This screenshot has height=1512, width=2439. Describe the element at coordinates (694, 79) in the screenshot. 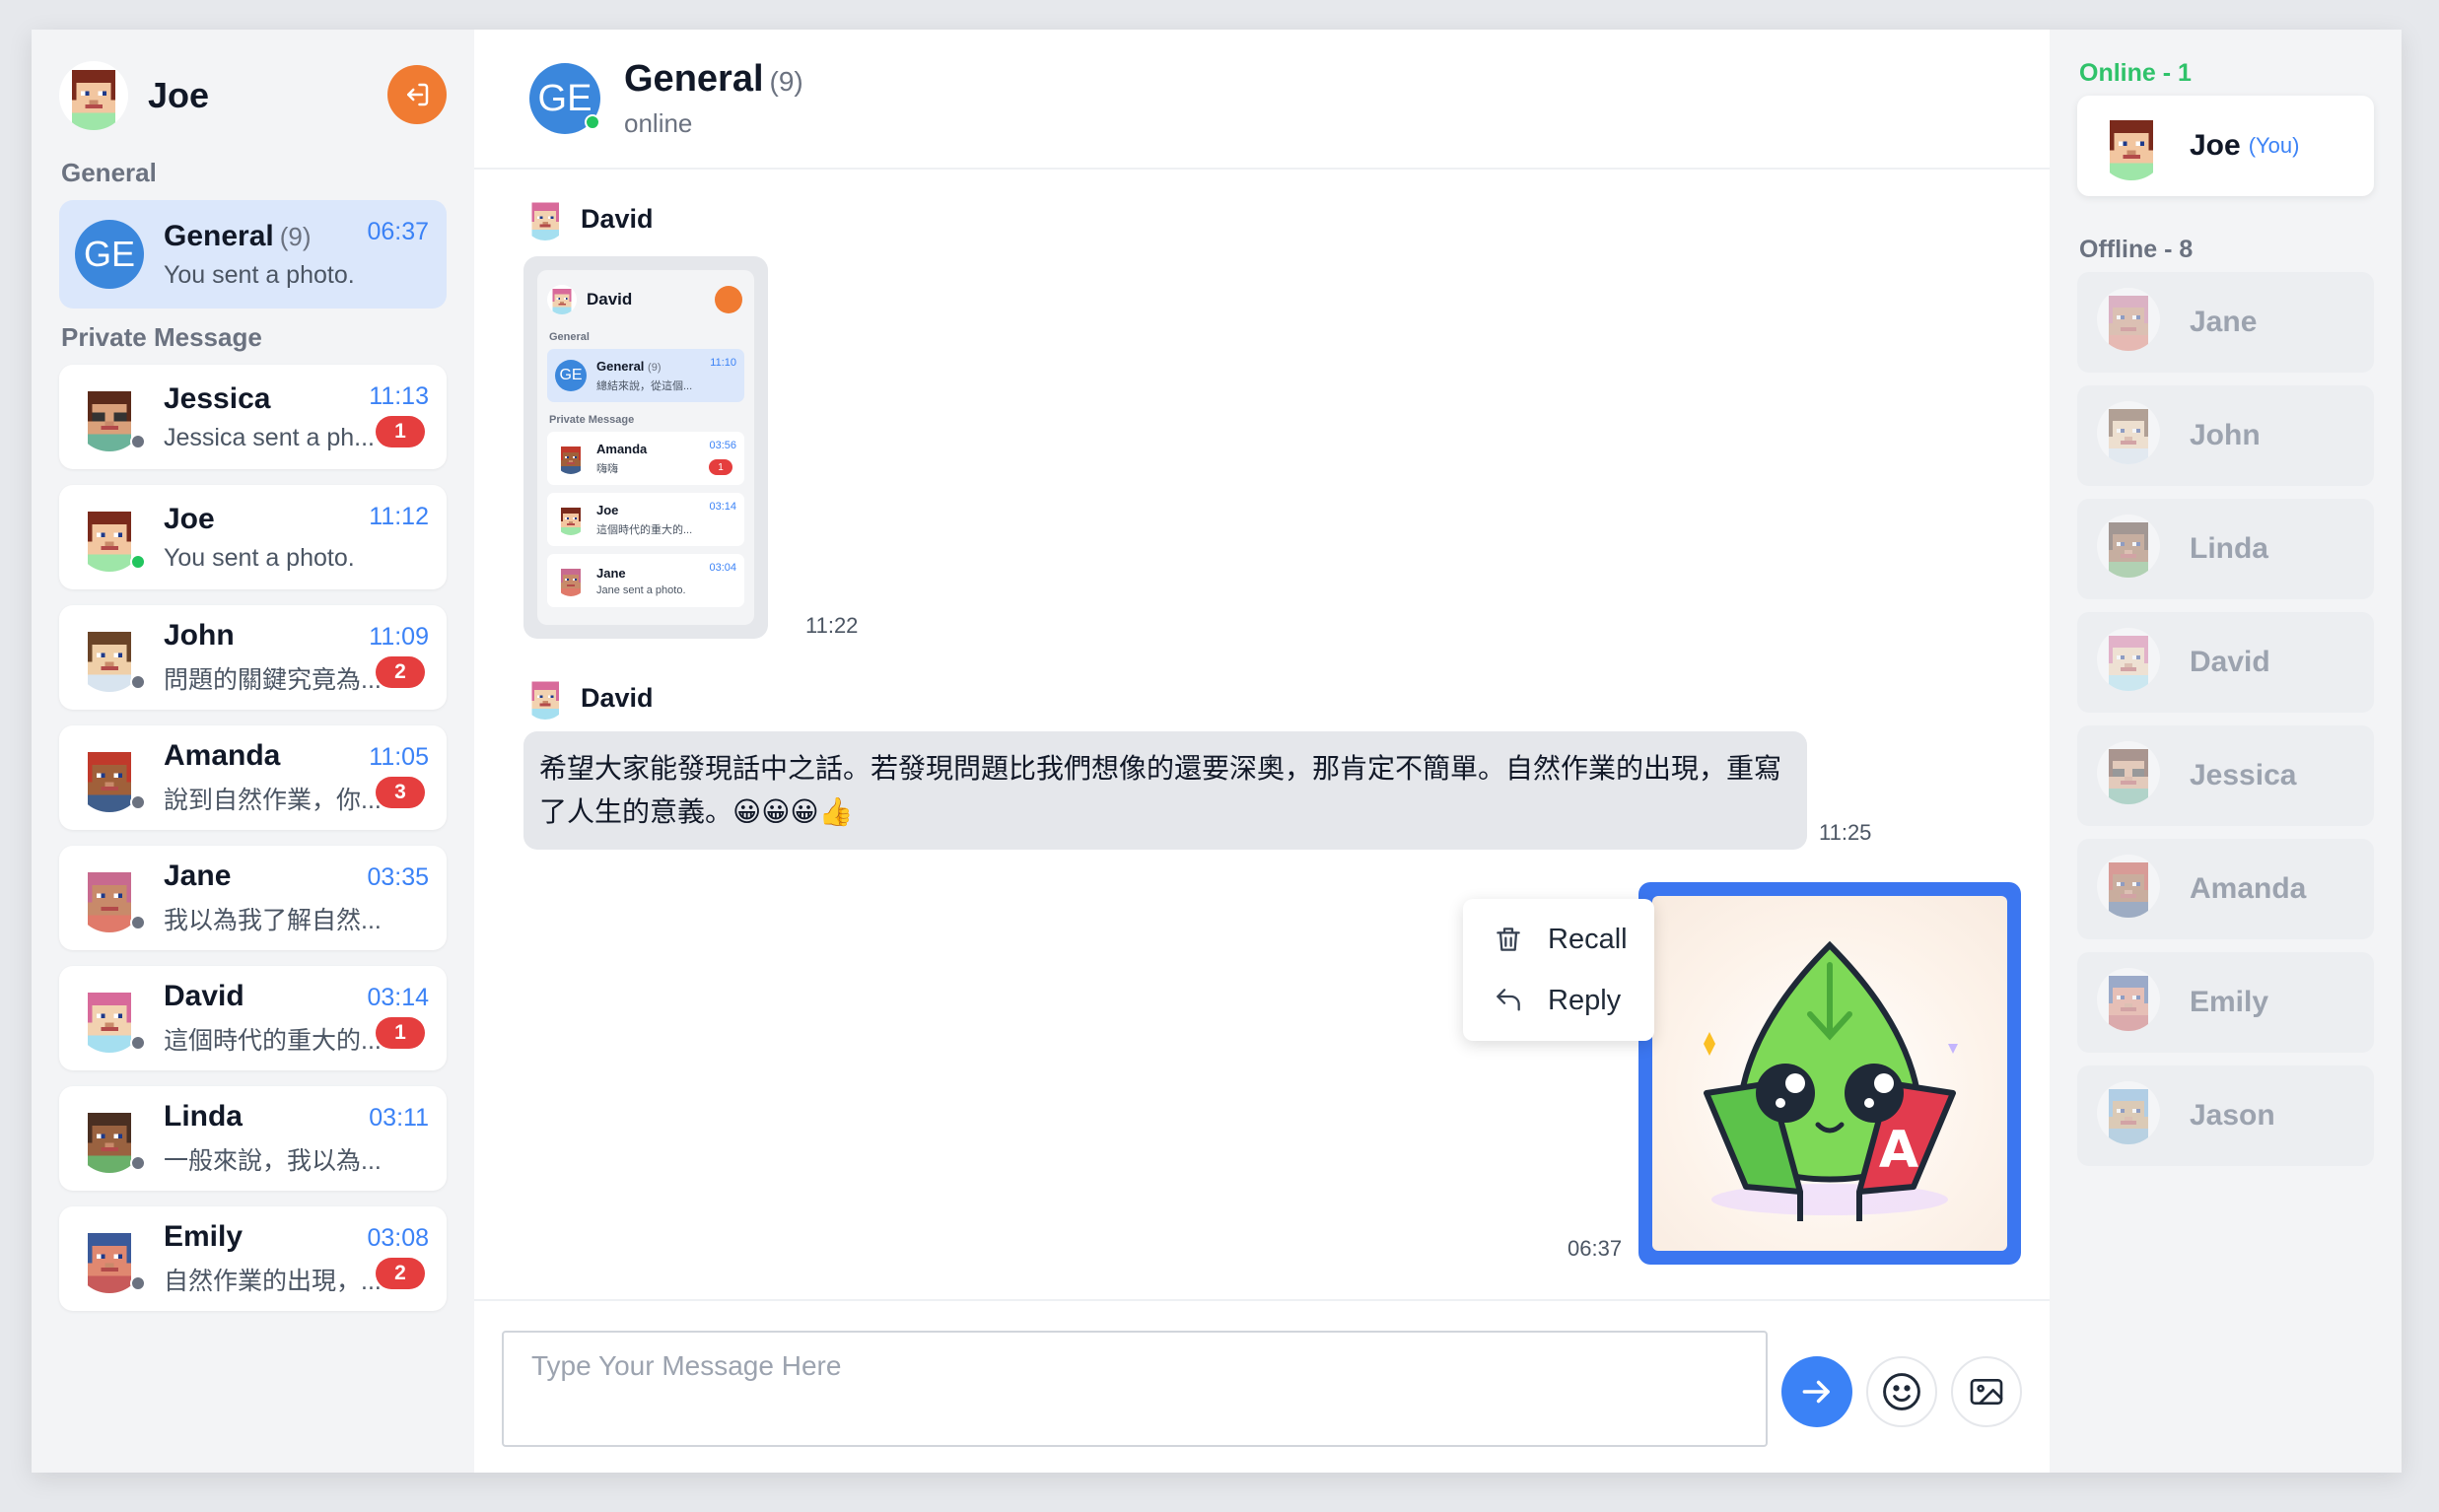

I see `chat-title: General` at that location.